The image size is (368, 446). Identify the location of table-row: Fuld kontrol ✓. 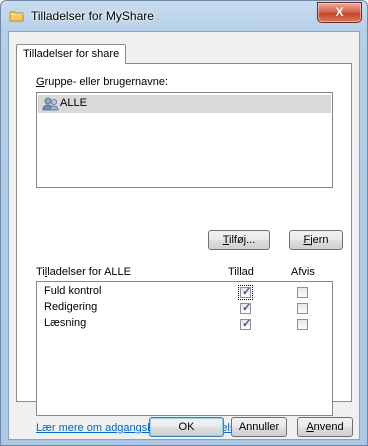
(184, 292).